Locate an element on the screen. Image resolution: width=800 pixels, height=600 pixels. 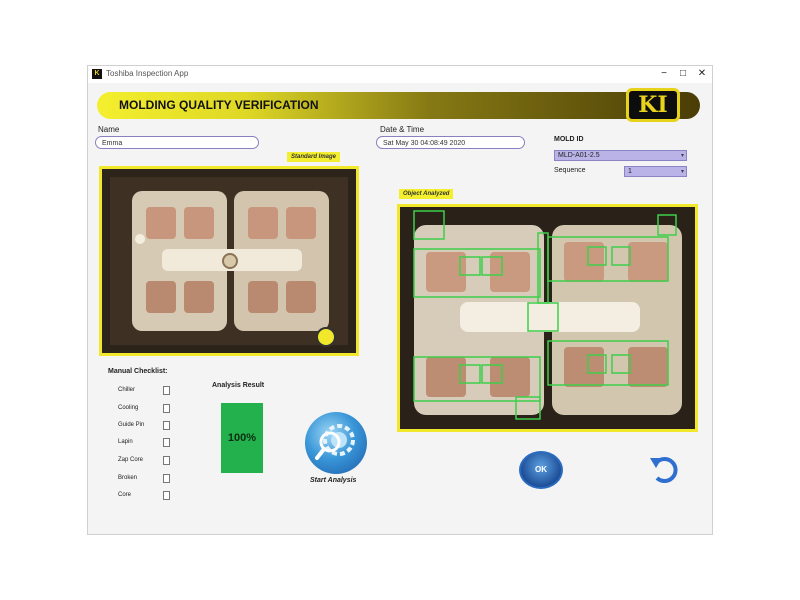
checkbox-zap-core is located at coordinates (166, 460).